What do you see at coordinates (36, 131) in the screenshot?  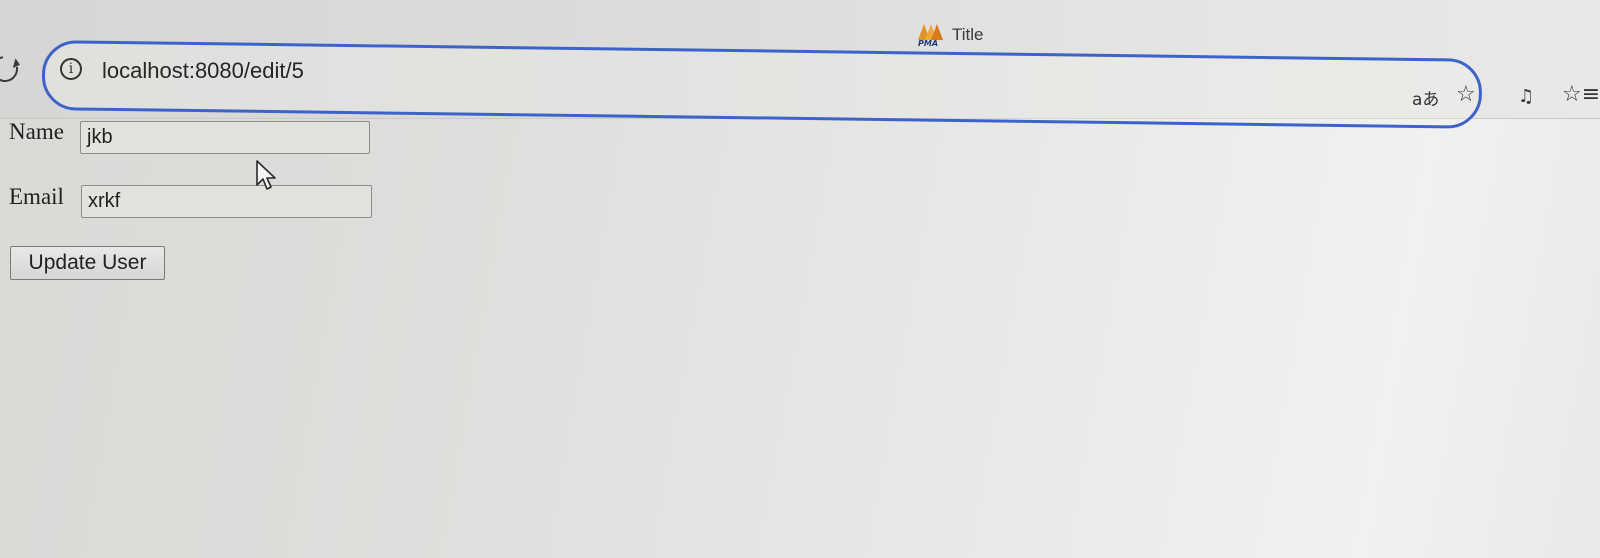 I see `name-label: Name` at bounding box center [36, 131].